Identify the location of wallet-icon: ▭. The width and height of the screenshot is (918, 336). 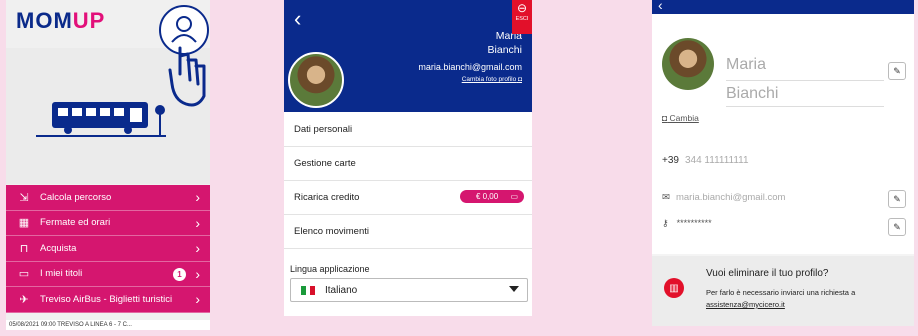
(514, 196).